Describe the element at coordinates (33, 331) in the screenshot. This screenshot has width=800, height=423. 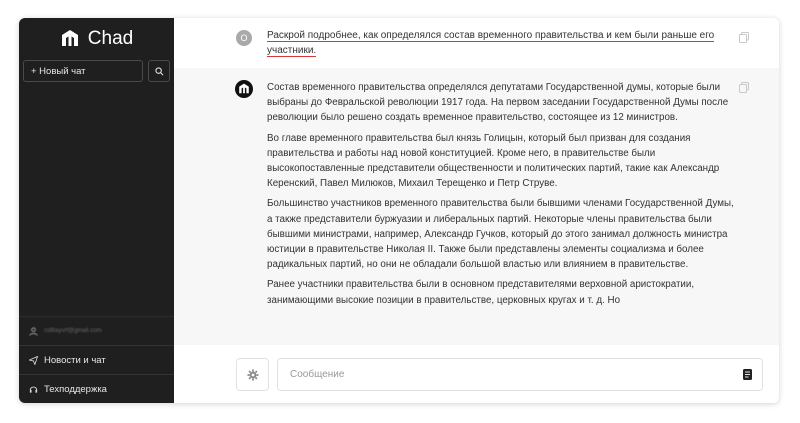
I see `user-icon` at that location.